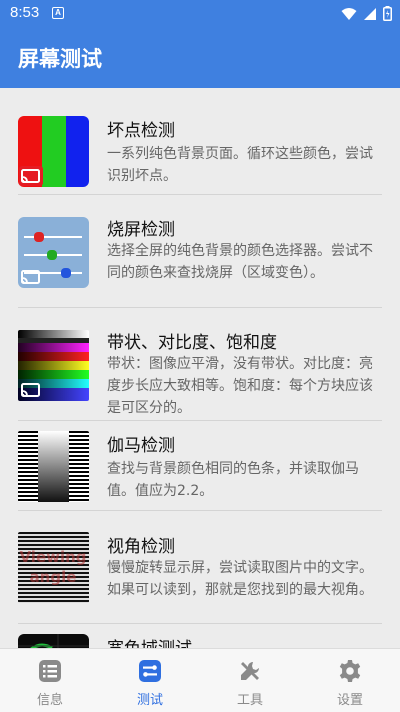 The image size is (400, 712). I want to click on list-icon, so click(50, 671).